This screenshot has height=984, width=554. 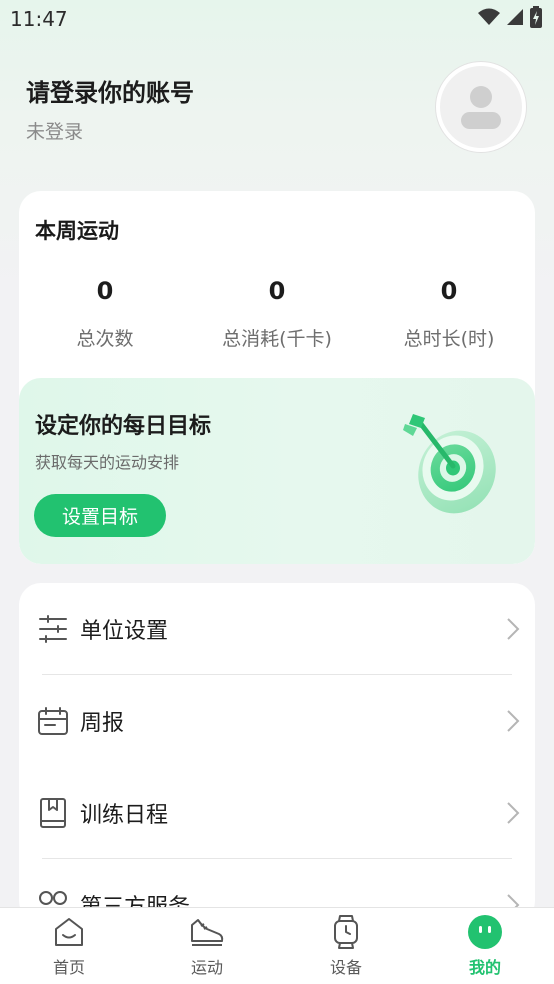 What do you see at coordinates (481, 107) in the screenshot?
I see `user-avatar-icon` at bounding box center [481, 107].